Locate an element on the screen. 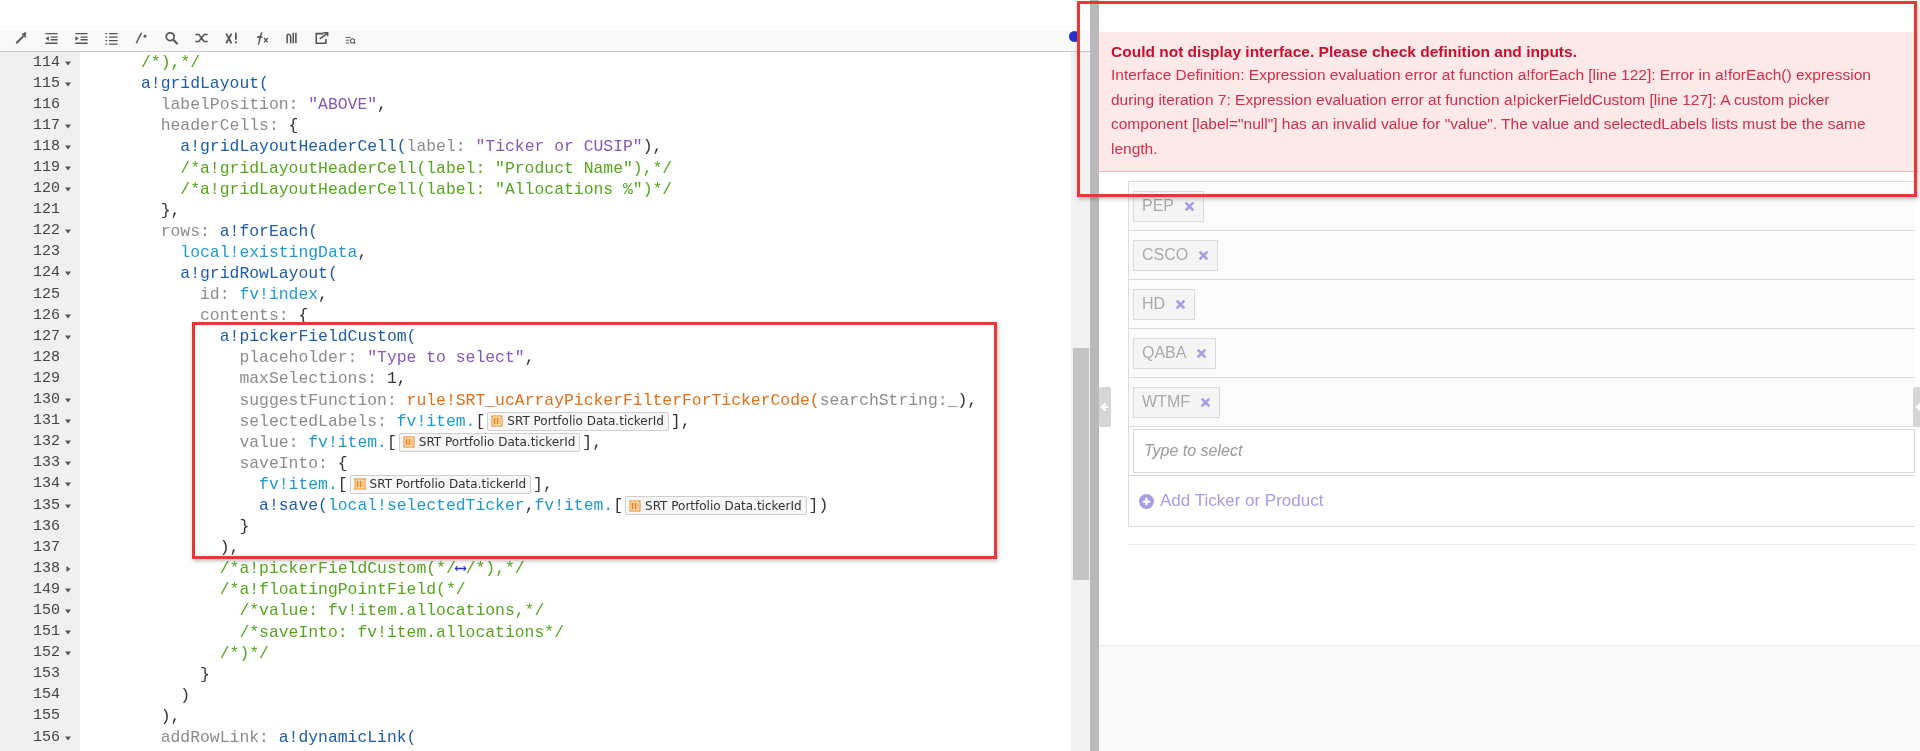 This screenshot has width=1920, height=751. scrollbar-thumb is located at coordinates (1081, 464).